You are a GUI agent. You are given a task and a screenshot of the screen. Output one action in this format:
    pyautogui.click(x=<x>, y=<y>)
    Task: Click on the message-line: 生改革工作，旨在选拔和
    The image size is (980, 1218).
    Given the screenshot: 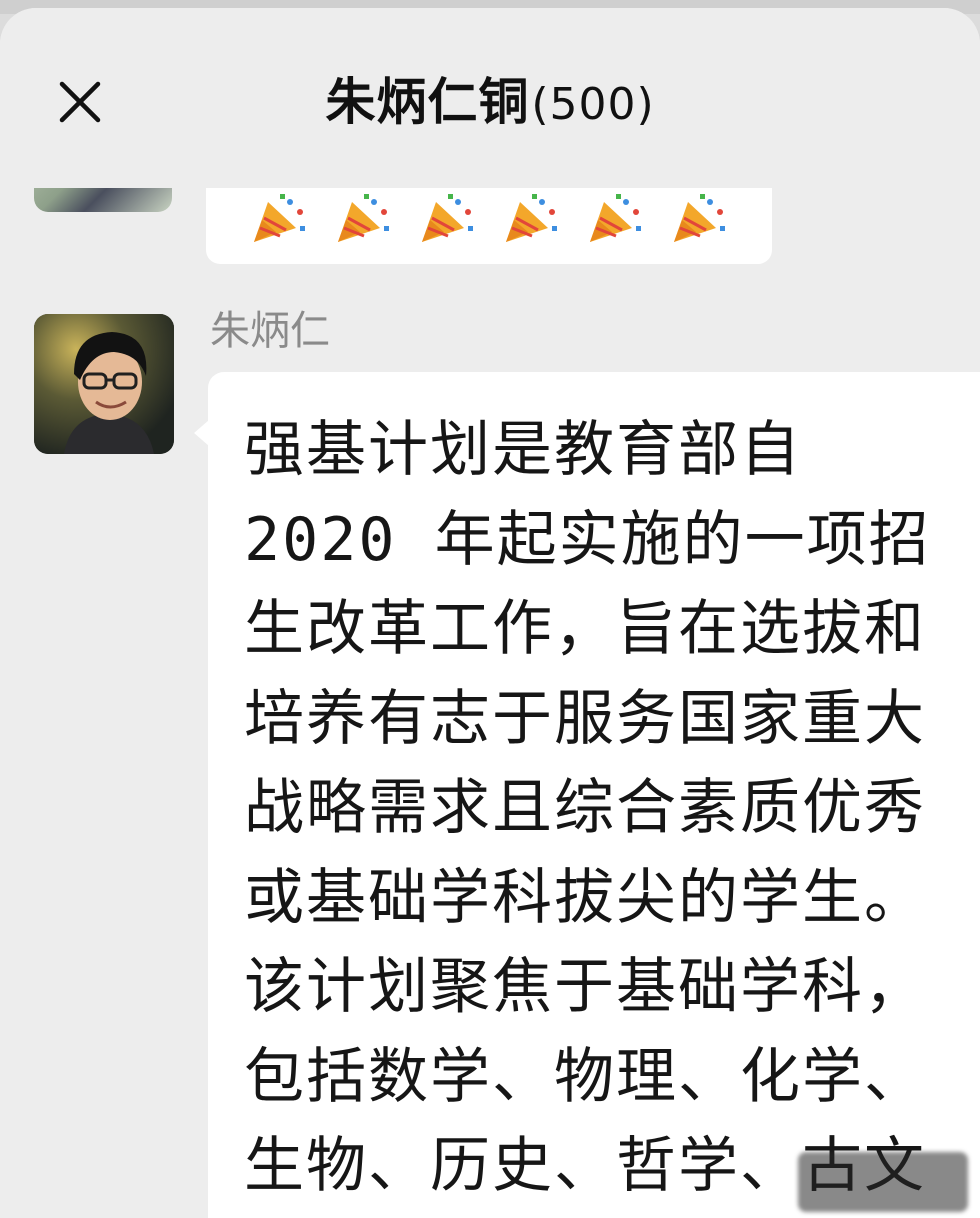 What is the action you would take?
    pyautogui.click(x=585, y=629)
    